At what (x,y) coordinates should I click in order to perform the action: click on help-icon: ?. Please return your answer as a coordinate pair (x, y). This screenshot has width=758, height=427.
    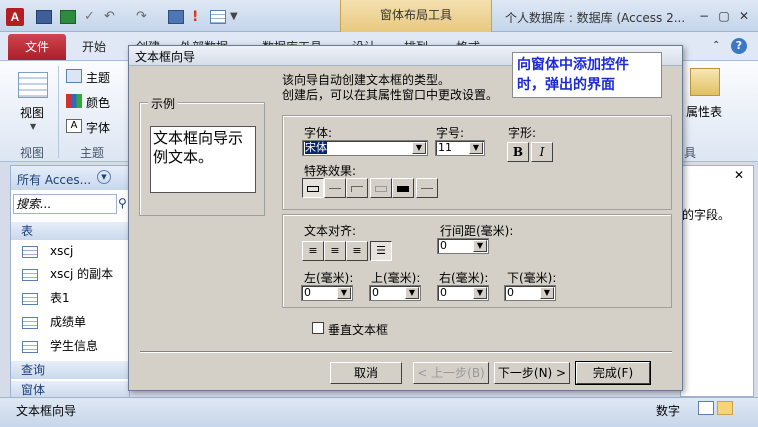
    Looking at the image, I should click on (739, 46).